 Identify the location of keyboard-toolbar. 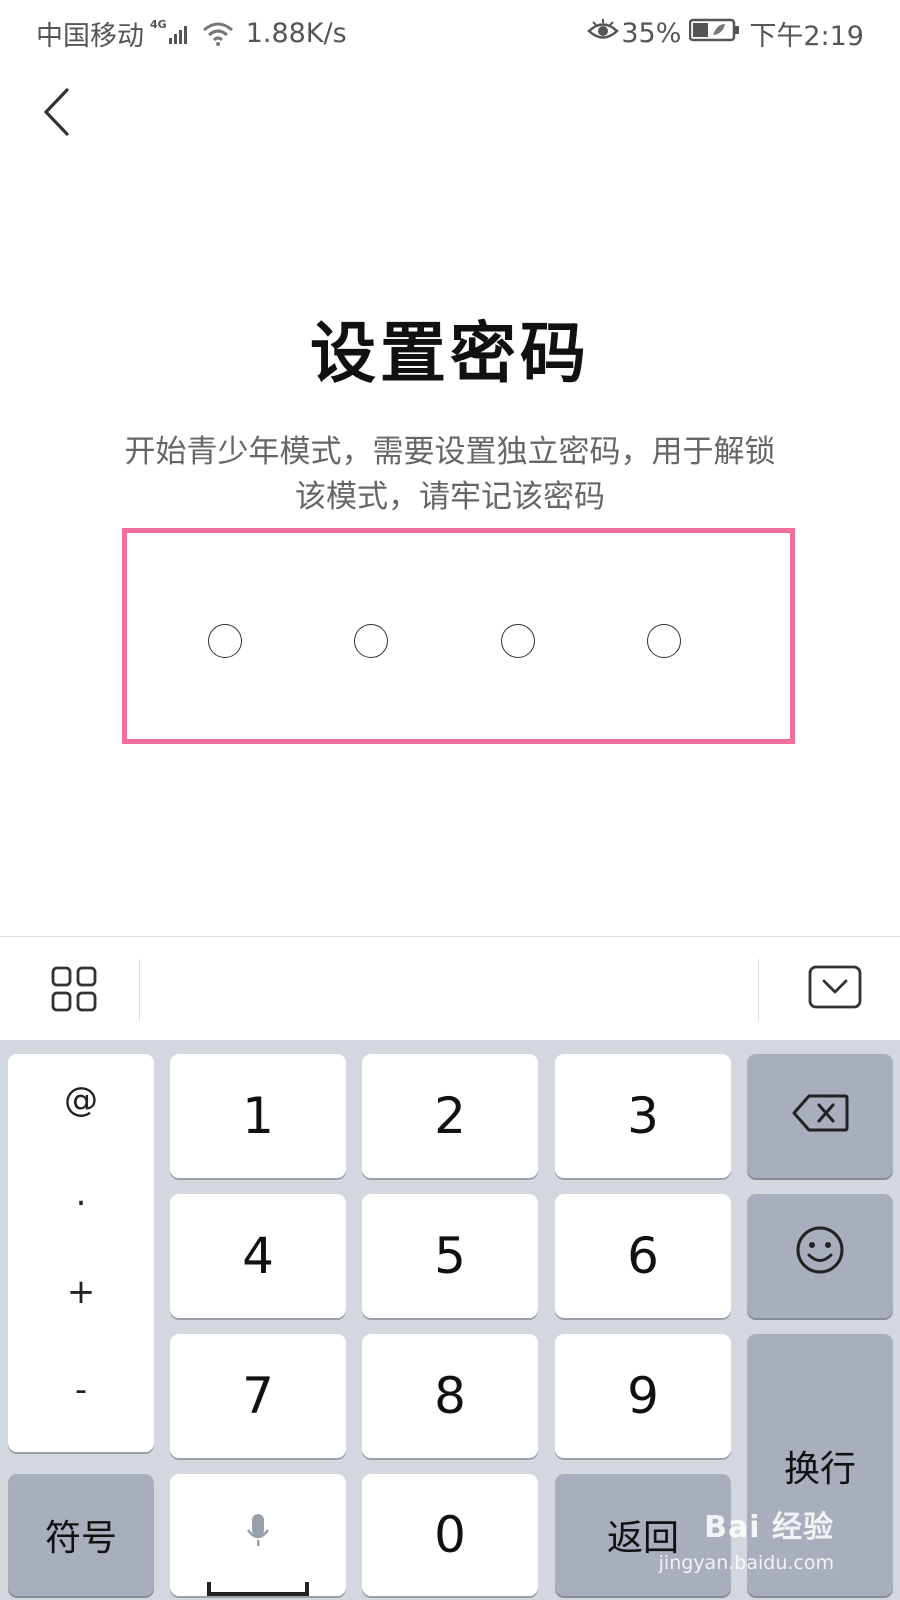
(450, 988).